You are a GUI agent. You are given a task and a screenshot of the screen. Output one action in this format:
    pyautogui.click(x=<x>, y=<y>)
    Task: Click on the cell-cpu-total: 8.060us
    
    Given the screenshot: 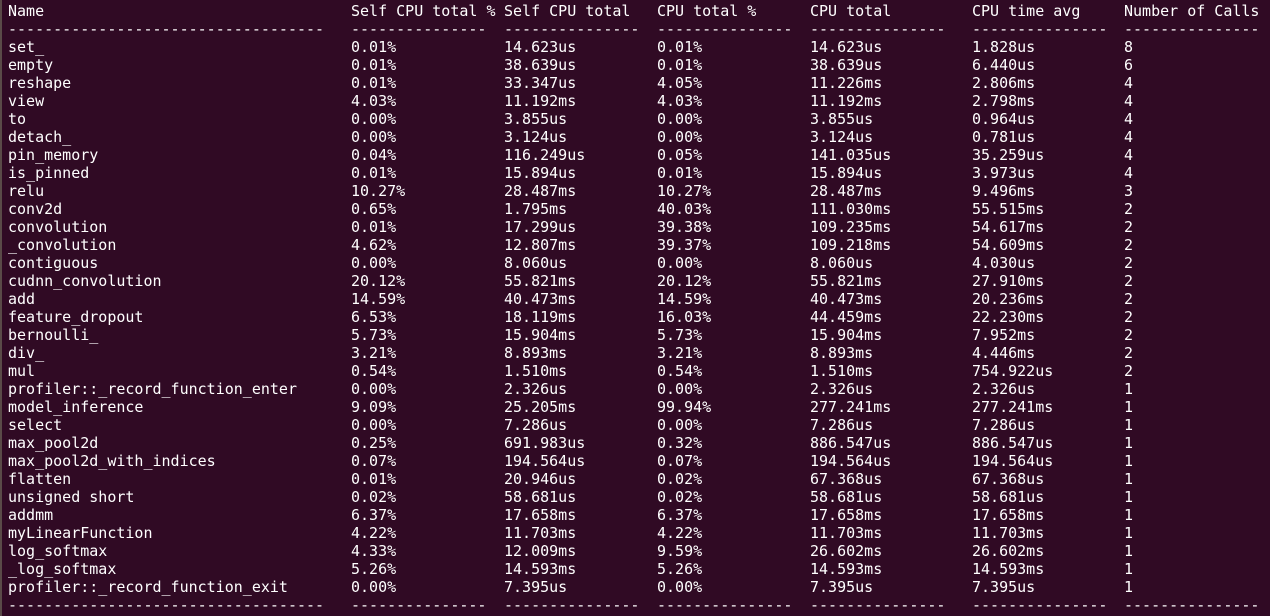 What is the action you would take?
    pyautogui.click(x=842, y=263)
    